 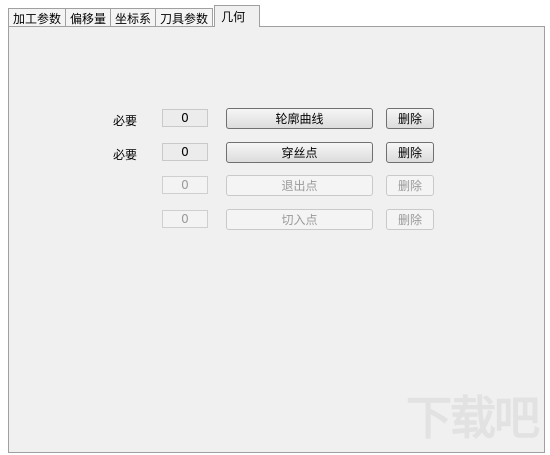 What do you see at coordinates (237, 16) in the screenshot?
I see `tab-geometry: 几何` at bounding box center [237, 16].